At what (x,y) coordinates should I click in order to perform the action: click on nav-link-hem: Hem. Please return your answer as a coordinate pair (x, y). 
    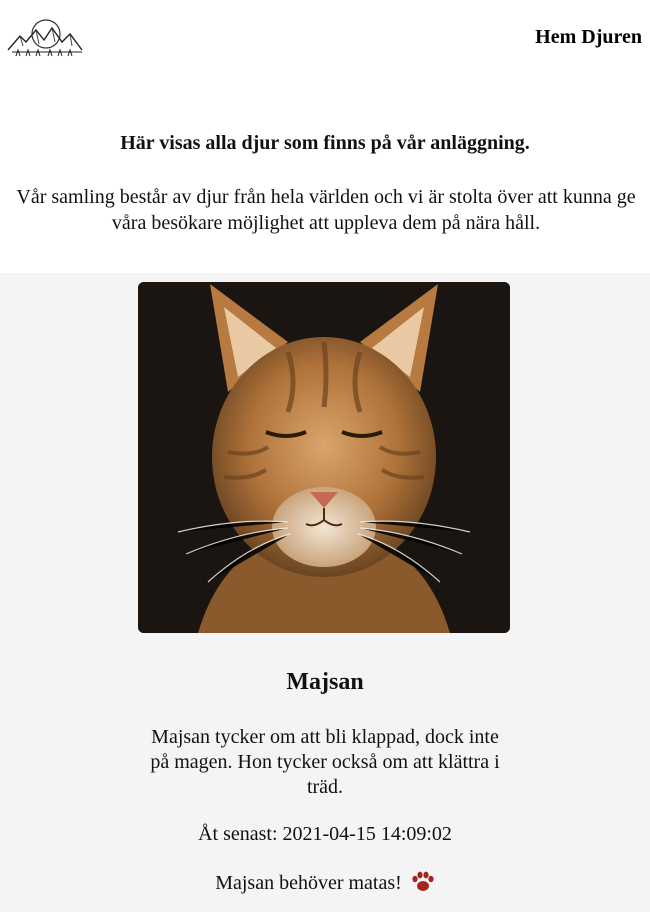
    Looking at the image, I should click on (555, 37).